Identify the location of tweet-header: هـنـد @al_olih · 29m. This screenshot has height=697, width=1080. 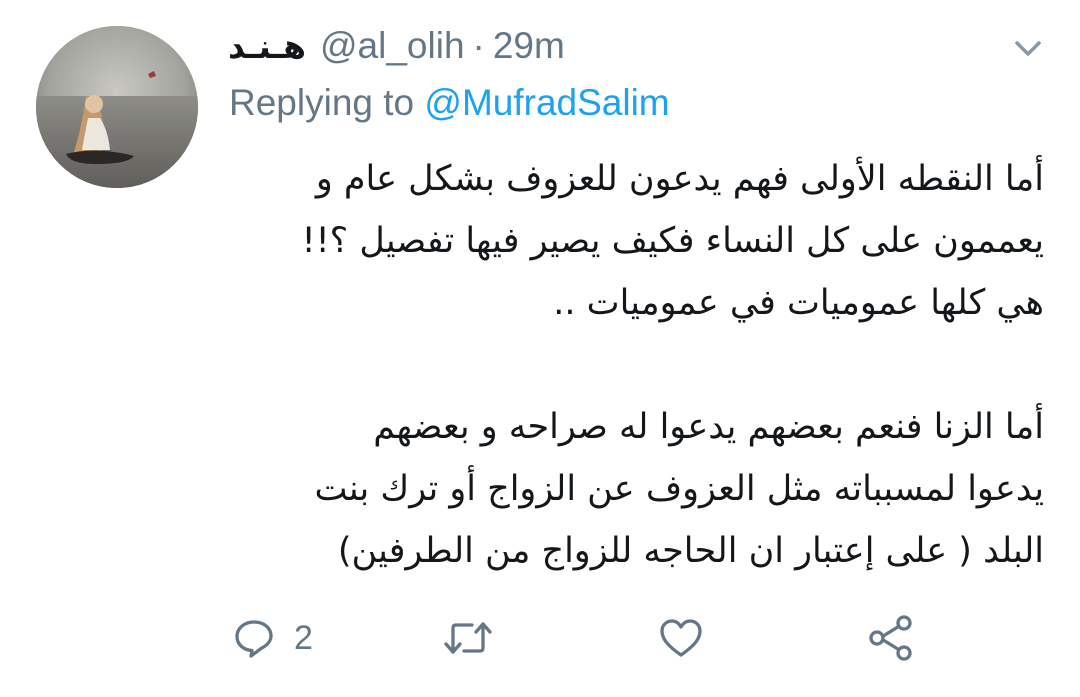
(396, 46).